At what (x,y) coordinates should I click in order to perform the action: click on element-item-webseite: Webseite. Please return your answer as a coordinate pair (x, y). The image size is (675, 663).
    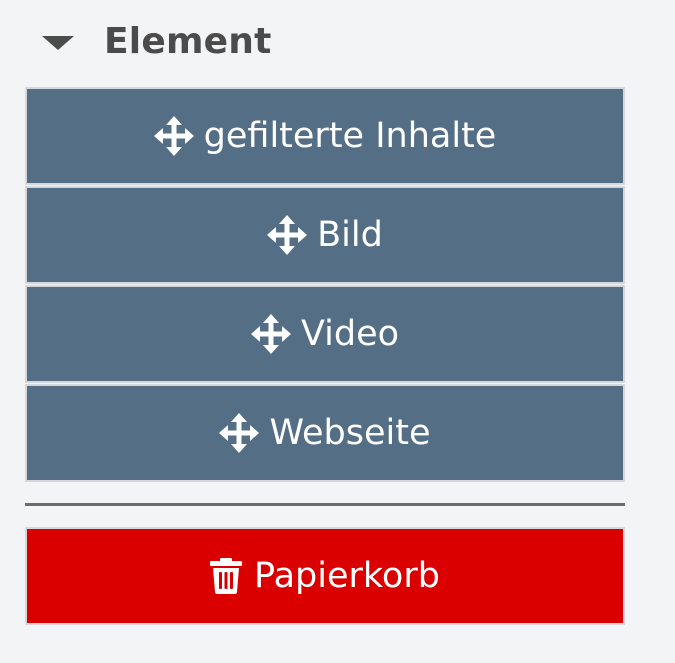
    Looking at the image, I should click on (325, 433).